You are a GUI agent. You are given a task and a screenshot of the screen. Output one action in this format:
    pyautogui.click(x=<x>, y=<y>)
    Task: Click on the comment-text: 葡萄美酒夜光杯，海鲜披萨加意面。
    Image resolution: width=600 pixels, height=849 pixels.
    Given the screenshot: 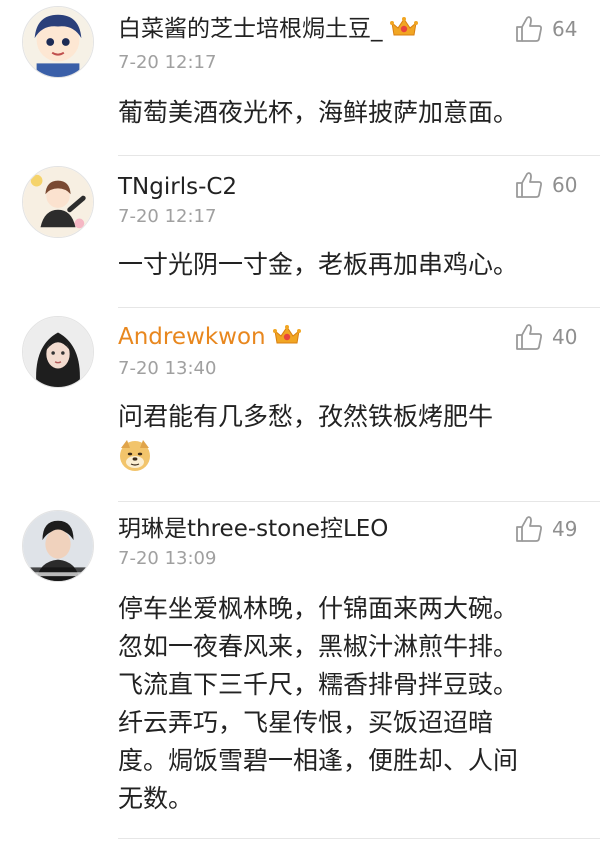 What is the action you would take?
    pyautogui.click(x=348, y=113)
    